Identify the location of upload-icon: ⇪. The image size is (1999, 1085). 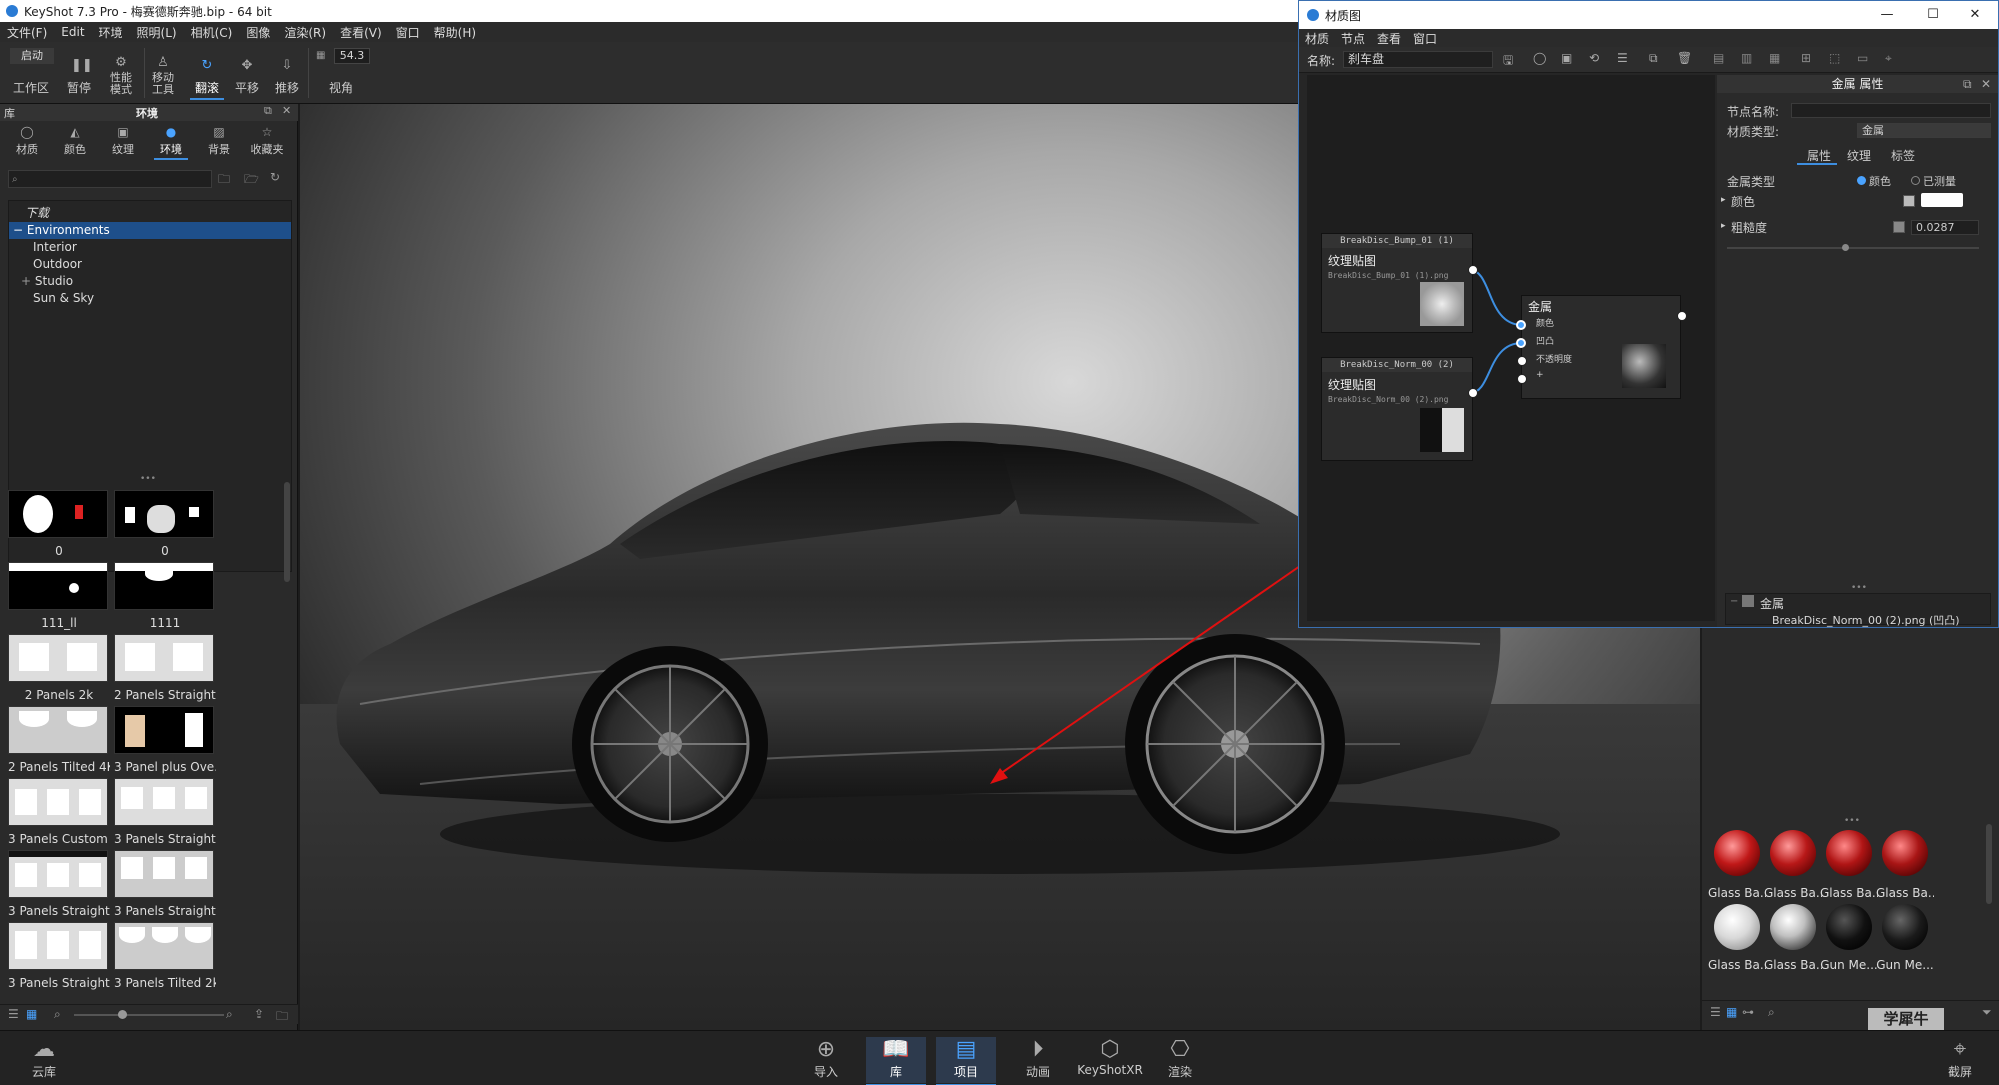
(259, 1014).